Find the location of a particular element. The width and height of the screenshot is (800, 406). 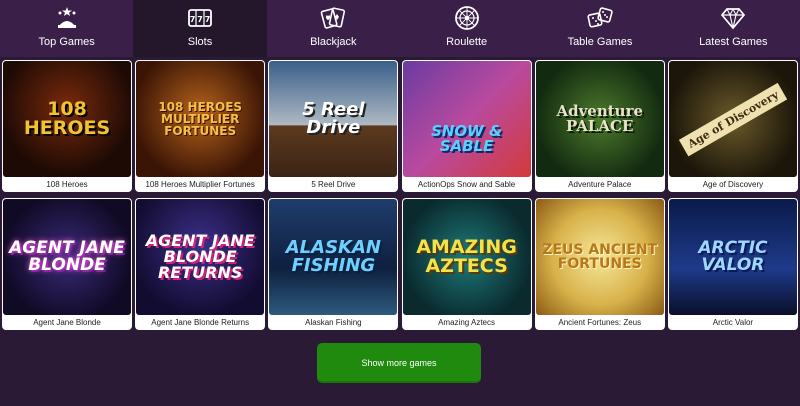

game-thumbnail: Age of Discovery is located at coordinates (732, 119).